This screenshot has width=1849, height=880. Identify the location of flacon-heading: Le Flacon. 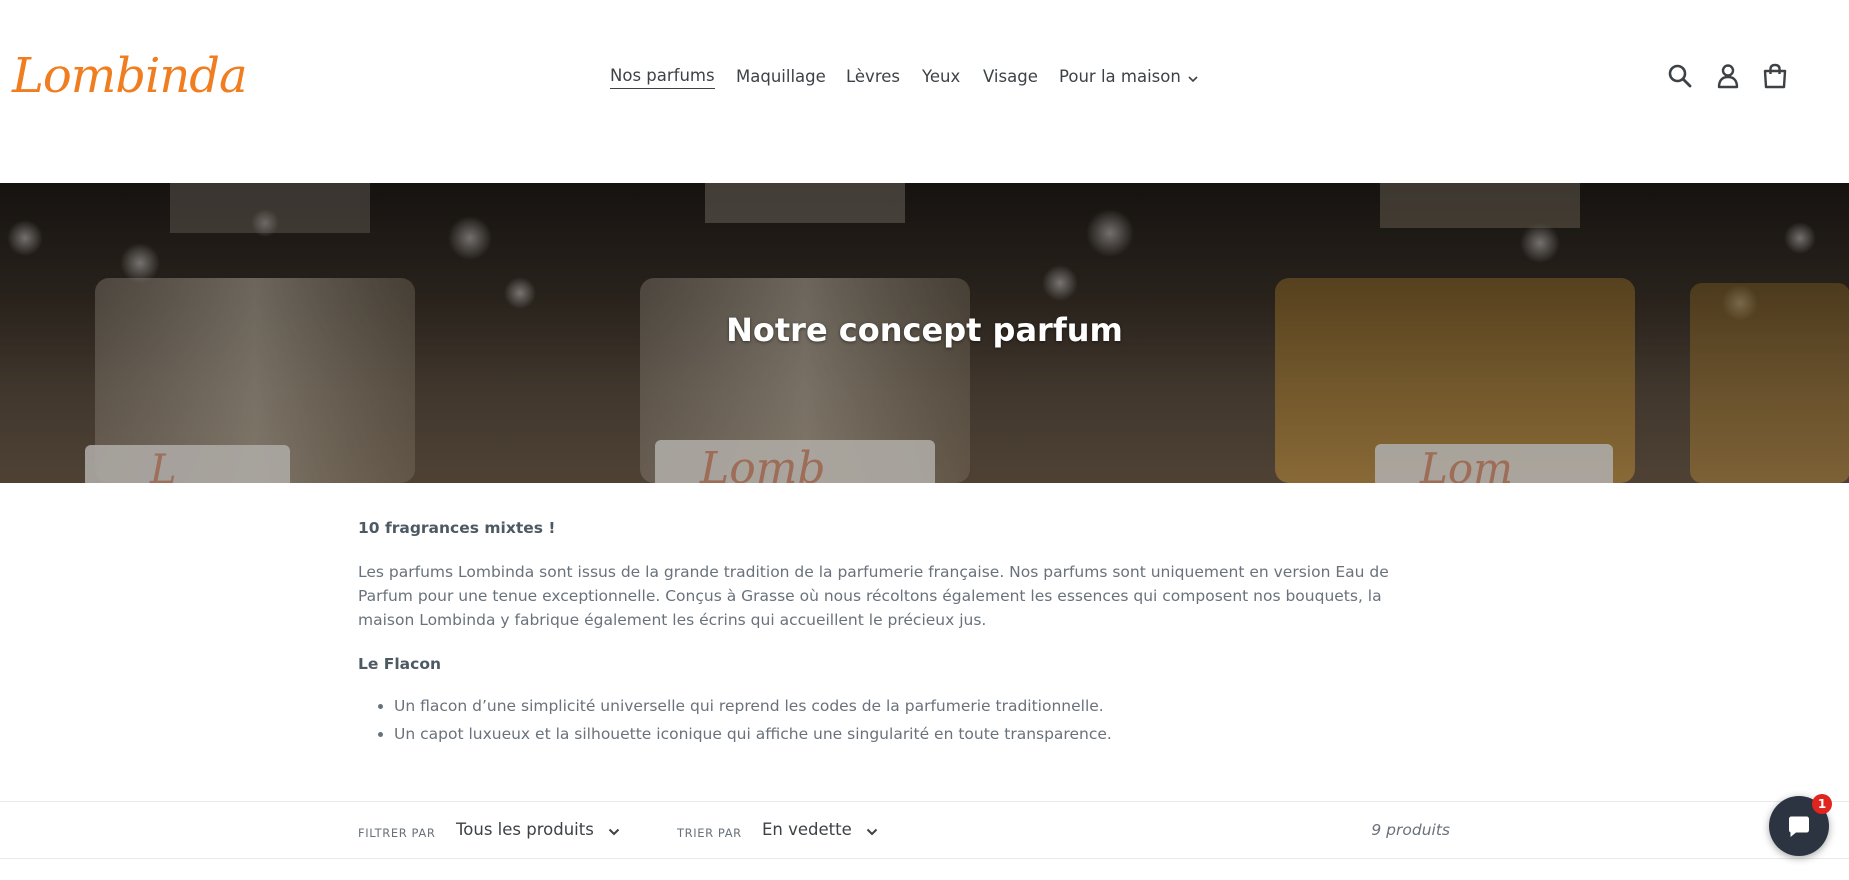
(400, 664).